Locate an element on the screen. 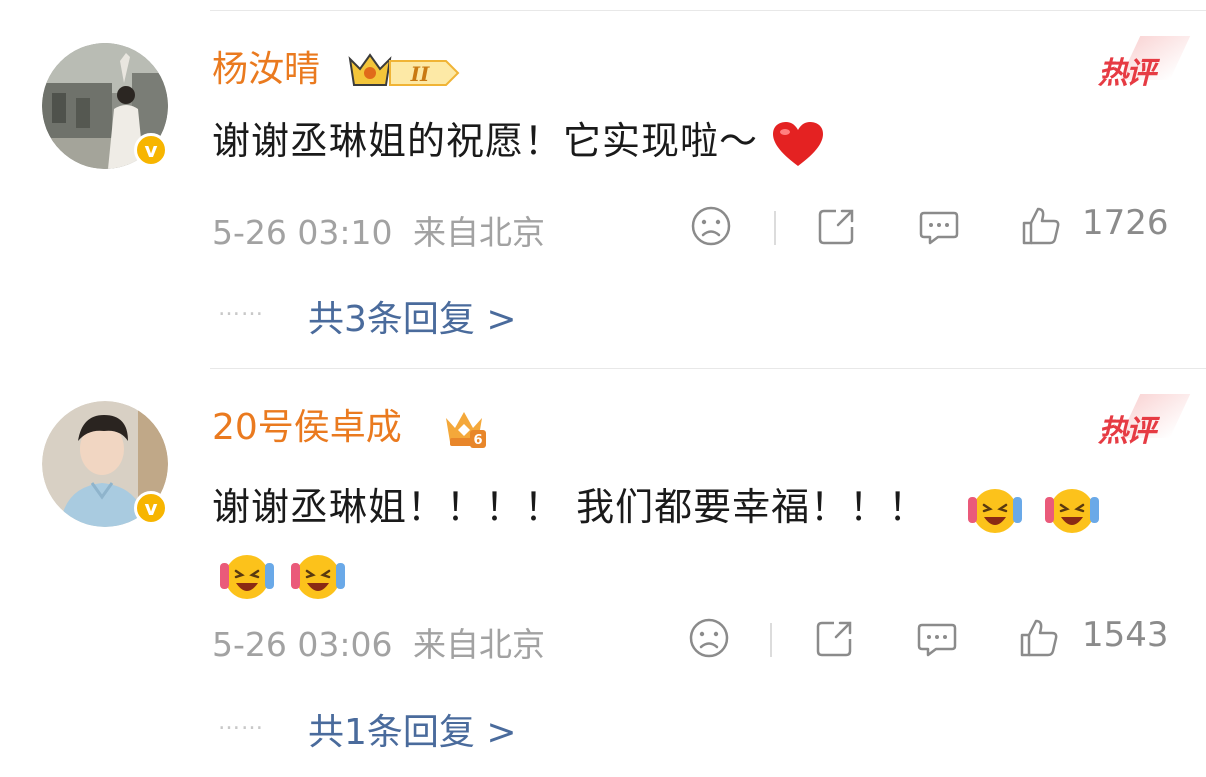 This screenshot has width=1206, height=777. comment-date: 5-26 03:06 is located at coordinates (302, 644).